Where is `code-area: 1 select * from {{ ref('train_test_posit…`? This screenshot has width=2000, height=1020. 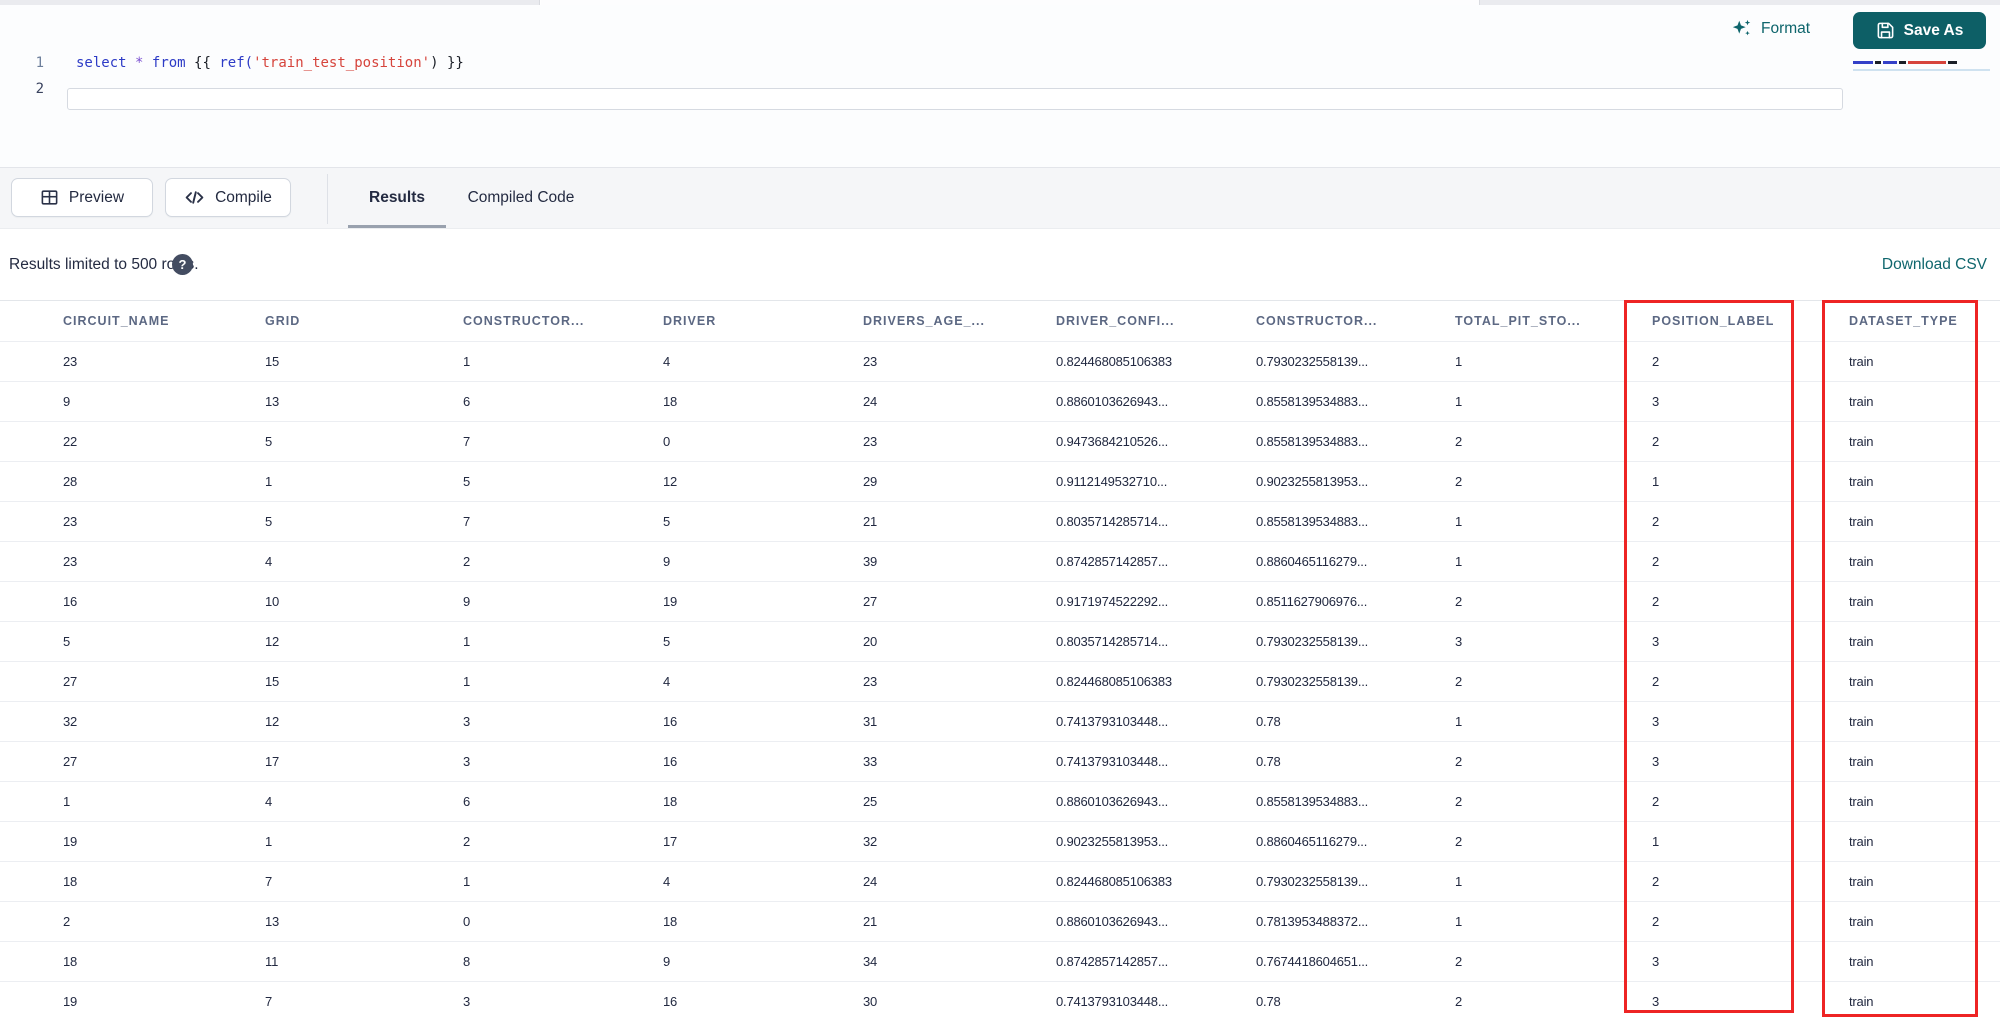 code-area: 1 select * from {{ ref('train_test_posit… is located at coordinates (925, 76).